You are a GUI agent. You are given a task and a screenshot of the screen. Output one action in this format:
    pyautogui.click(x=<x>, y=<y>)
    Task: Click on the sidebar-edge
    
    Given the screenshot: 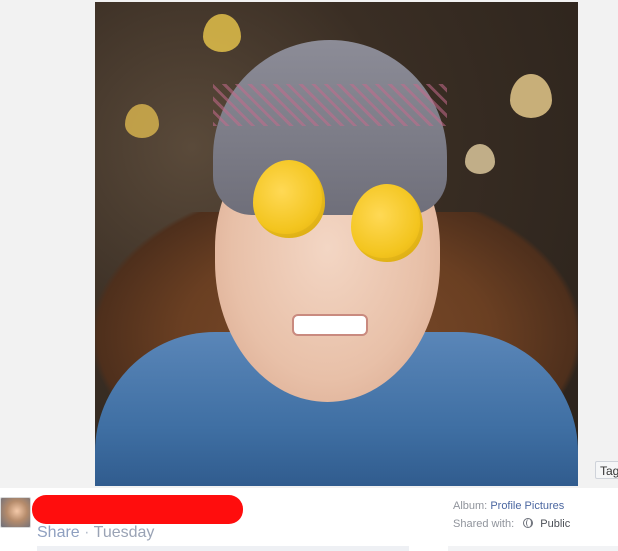 What is the action you would take?
    pyautogui.click(x=533, y=548)
    